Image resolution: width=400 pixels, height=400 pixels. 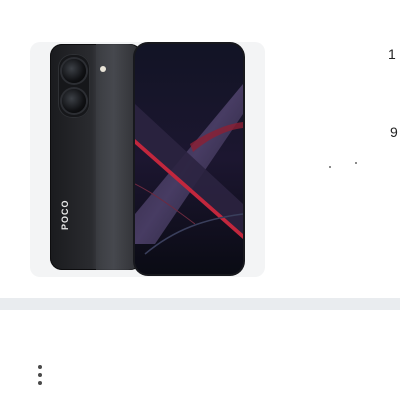 What do you see at coordinates (394, 132) in the screenshot?
I see `partial-text: 9` at bounding box center [394, 132].